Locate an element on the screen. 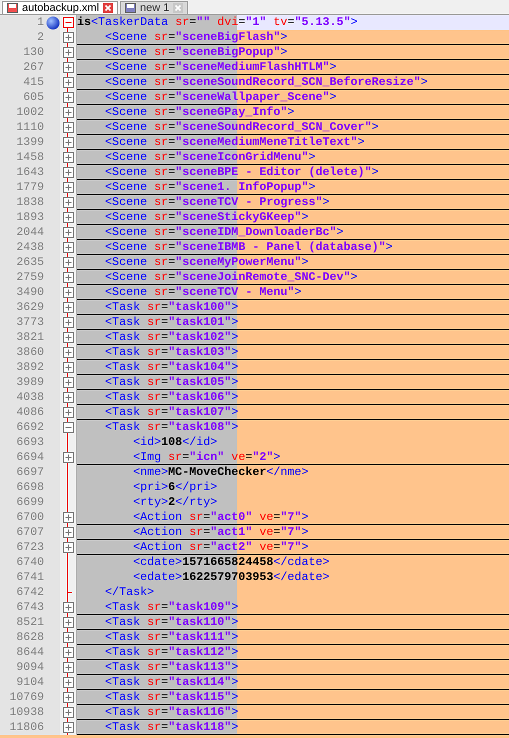 The width and height of the screenshot is (509, 738). file-tab: autobackup.xml is located at coordinates (60, 7).